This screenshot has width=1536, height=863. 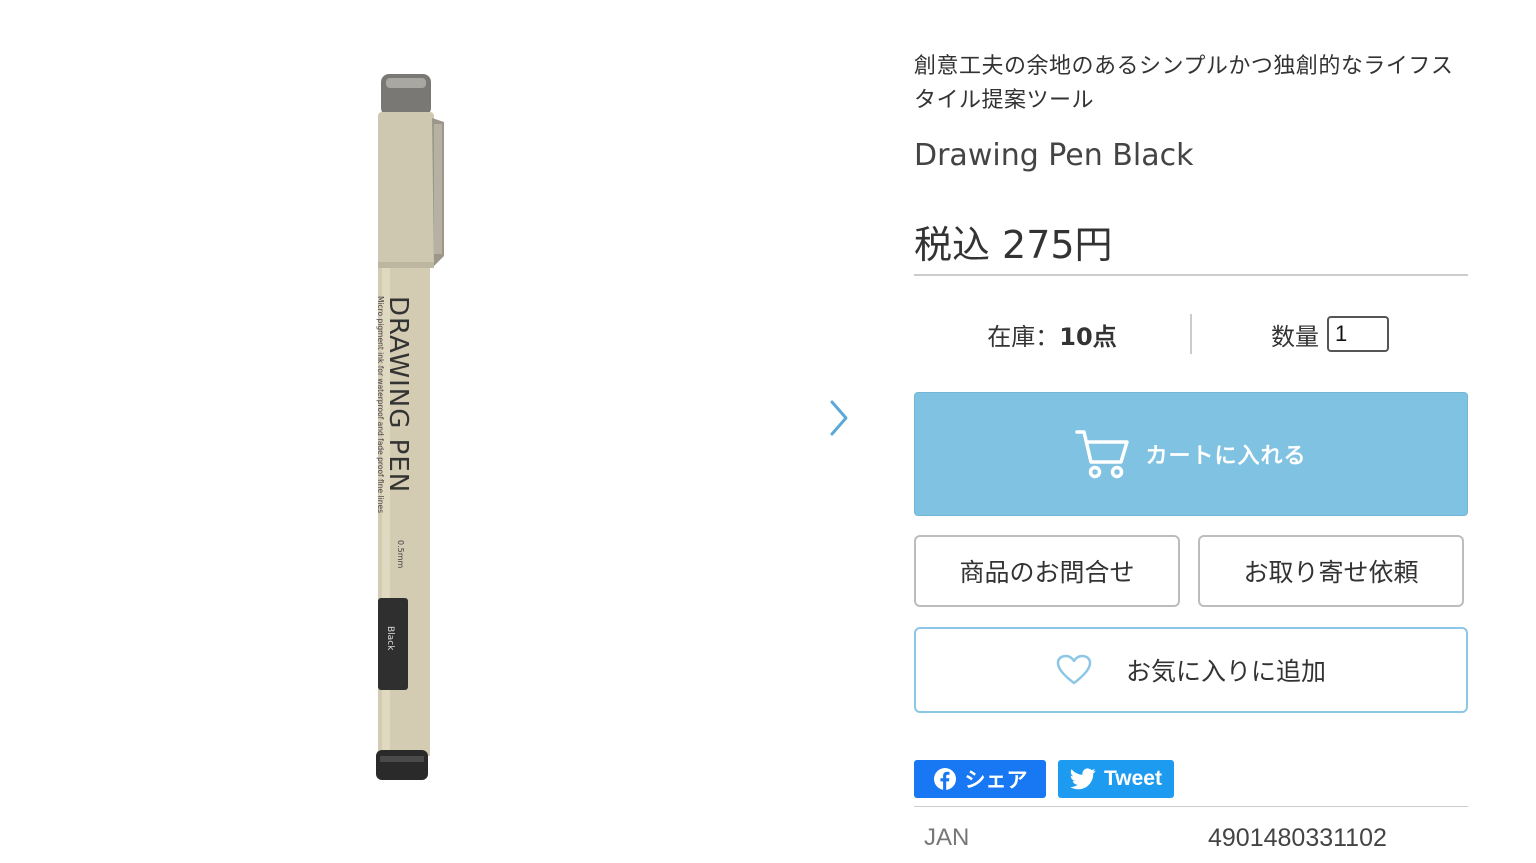 I want to click on chevron-right-icon, so click(x=839, y=418).